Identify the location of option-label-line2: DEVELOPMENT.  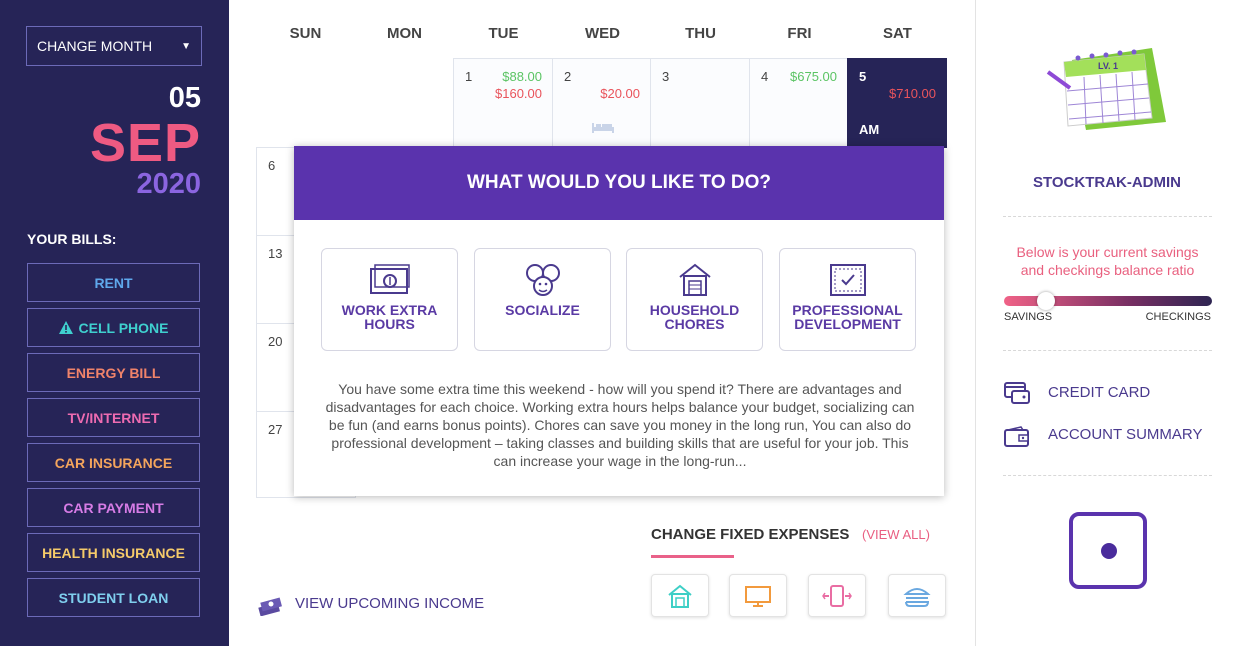
(847, 324).